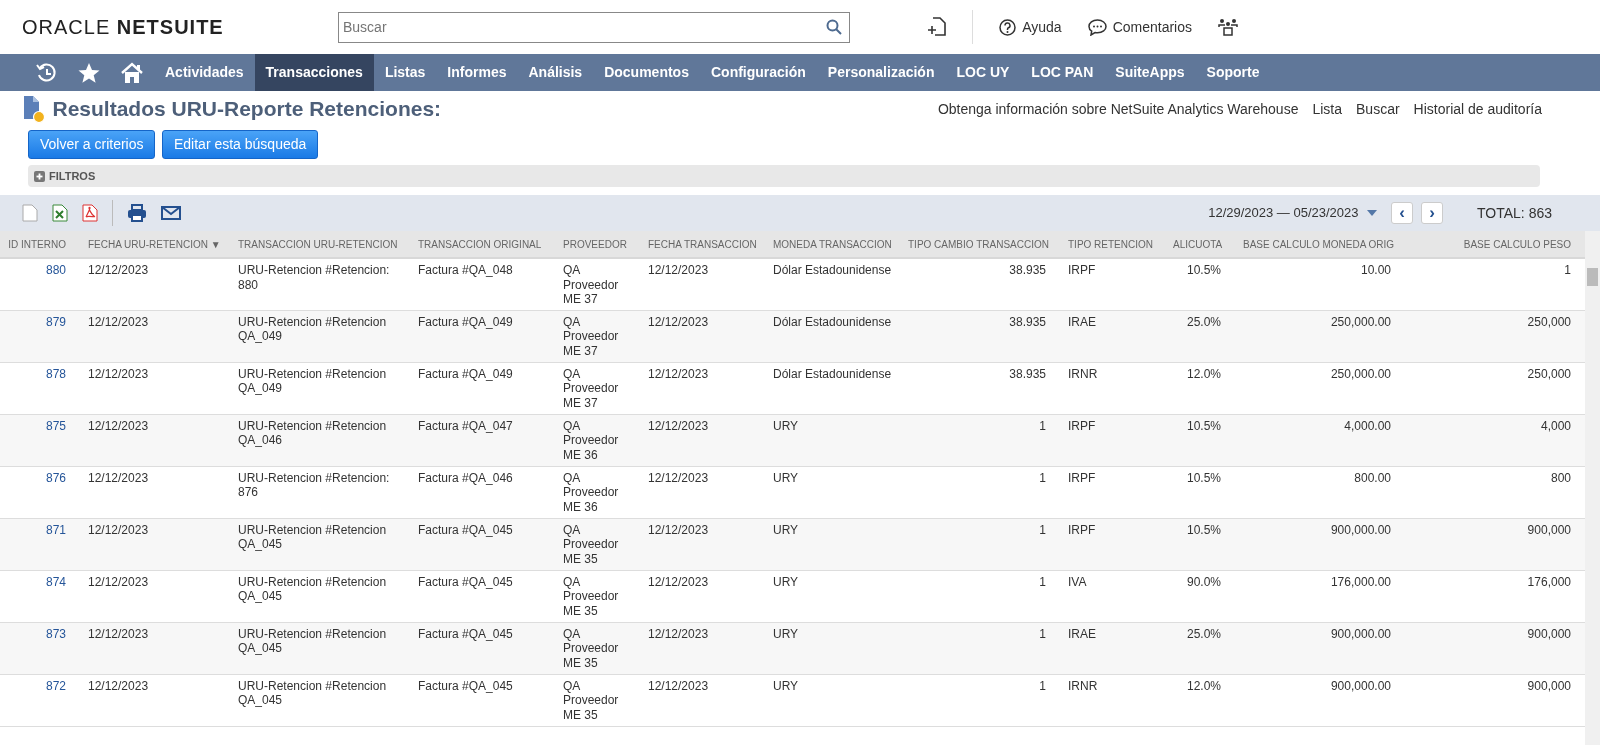  Describe the element at coordinates (834, 26) in the screenshot. I see `search-icon` at that location.